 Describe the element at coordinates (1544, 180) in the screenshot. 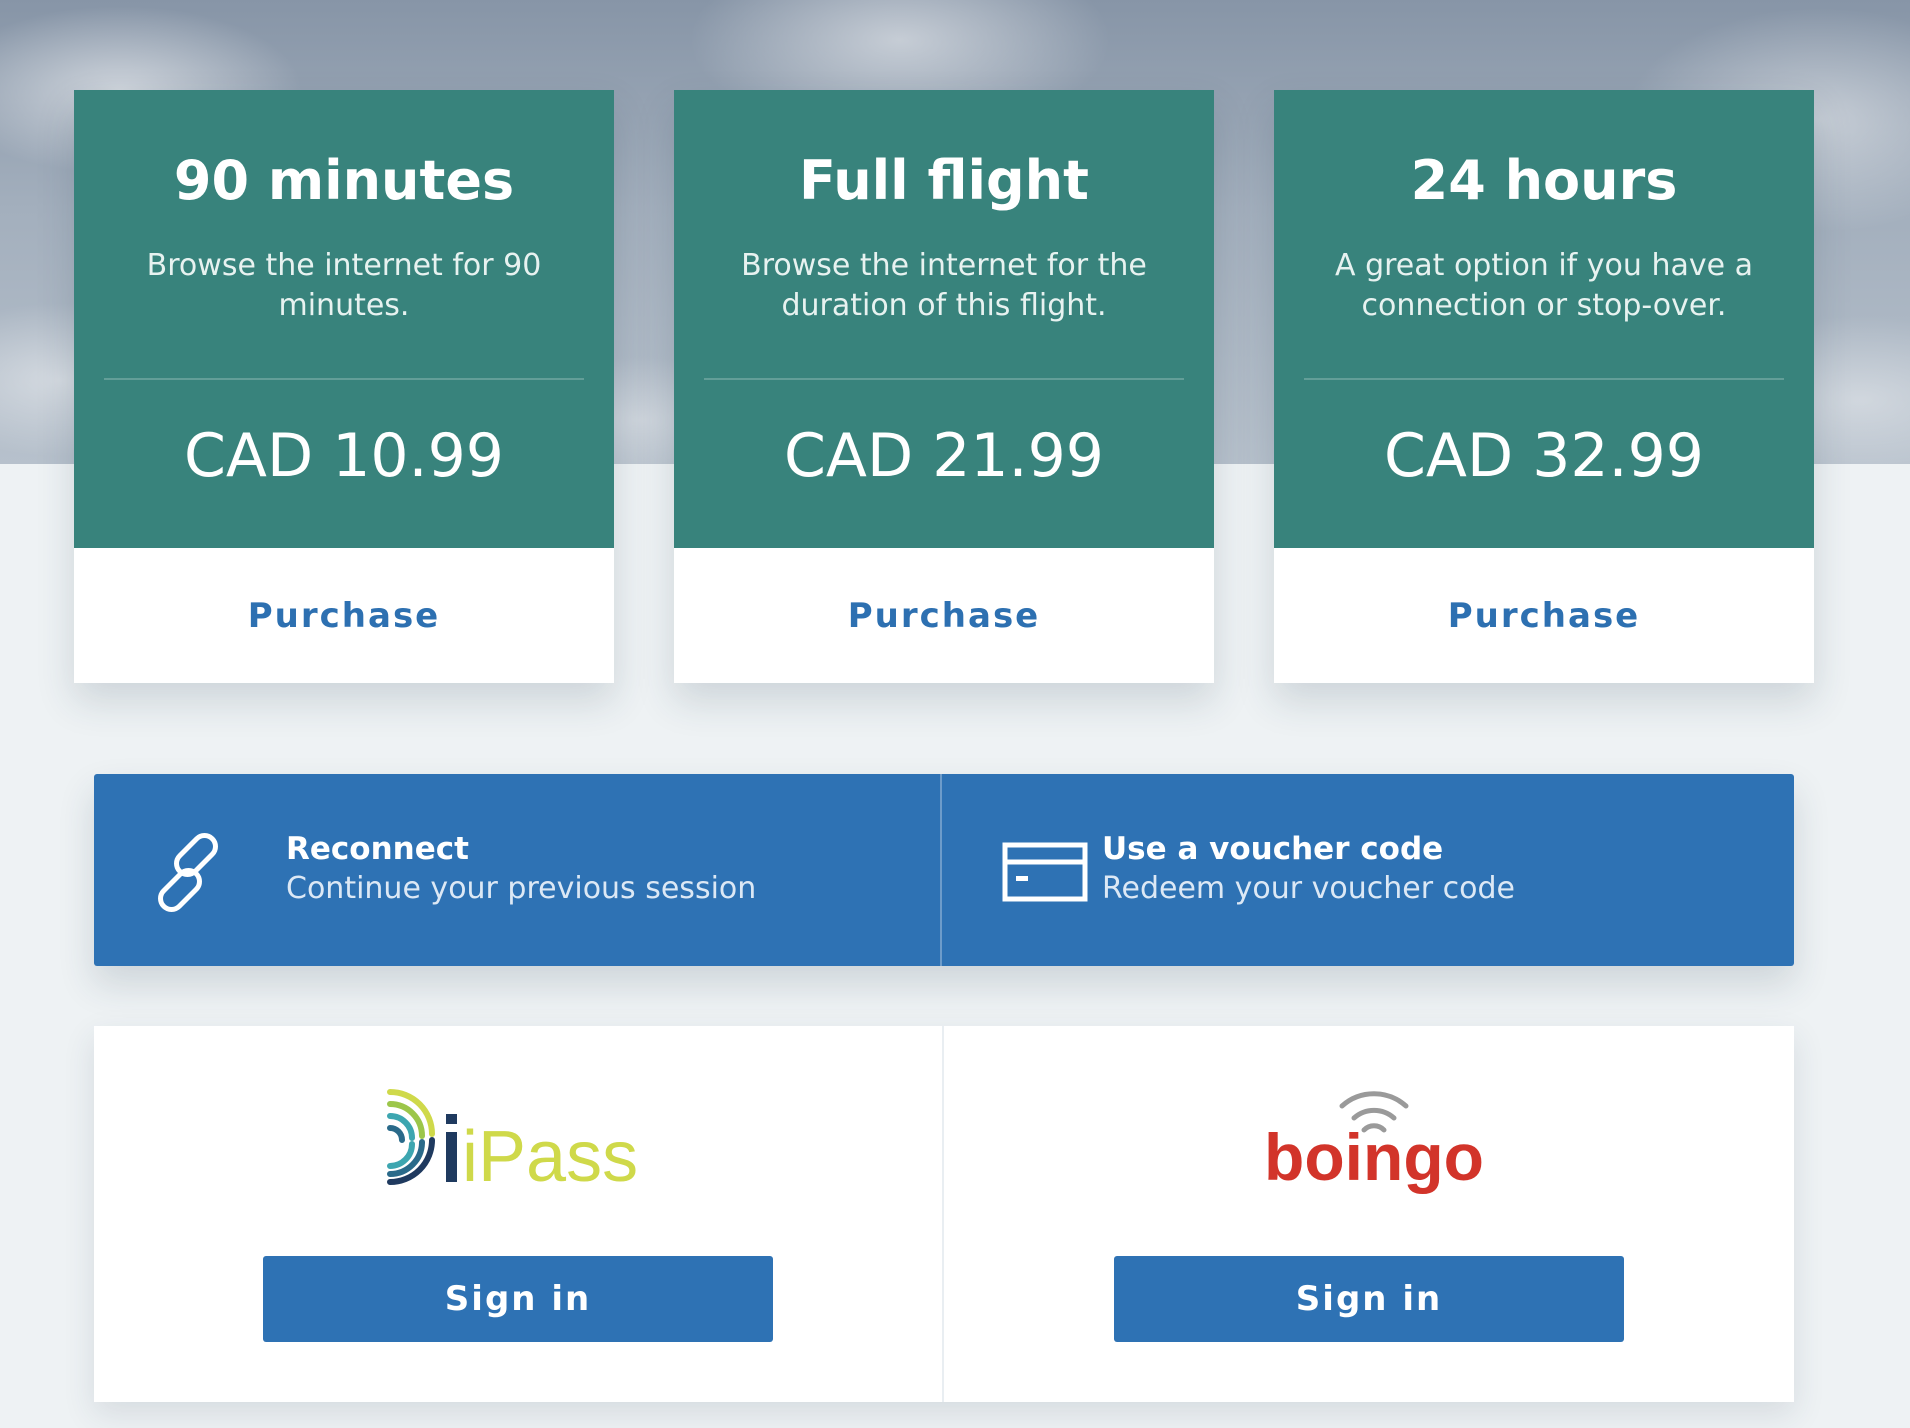

I see `plan-title: 24 hours` at that location.